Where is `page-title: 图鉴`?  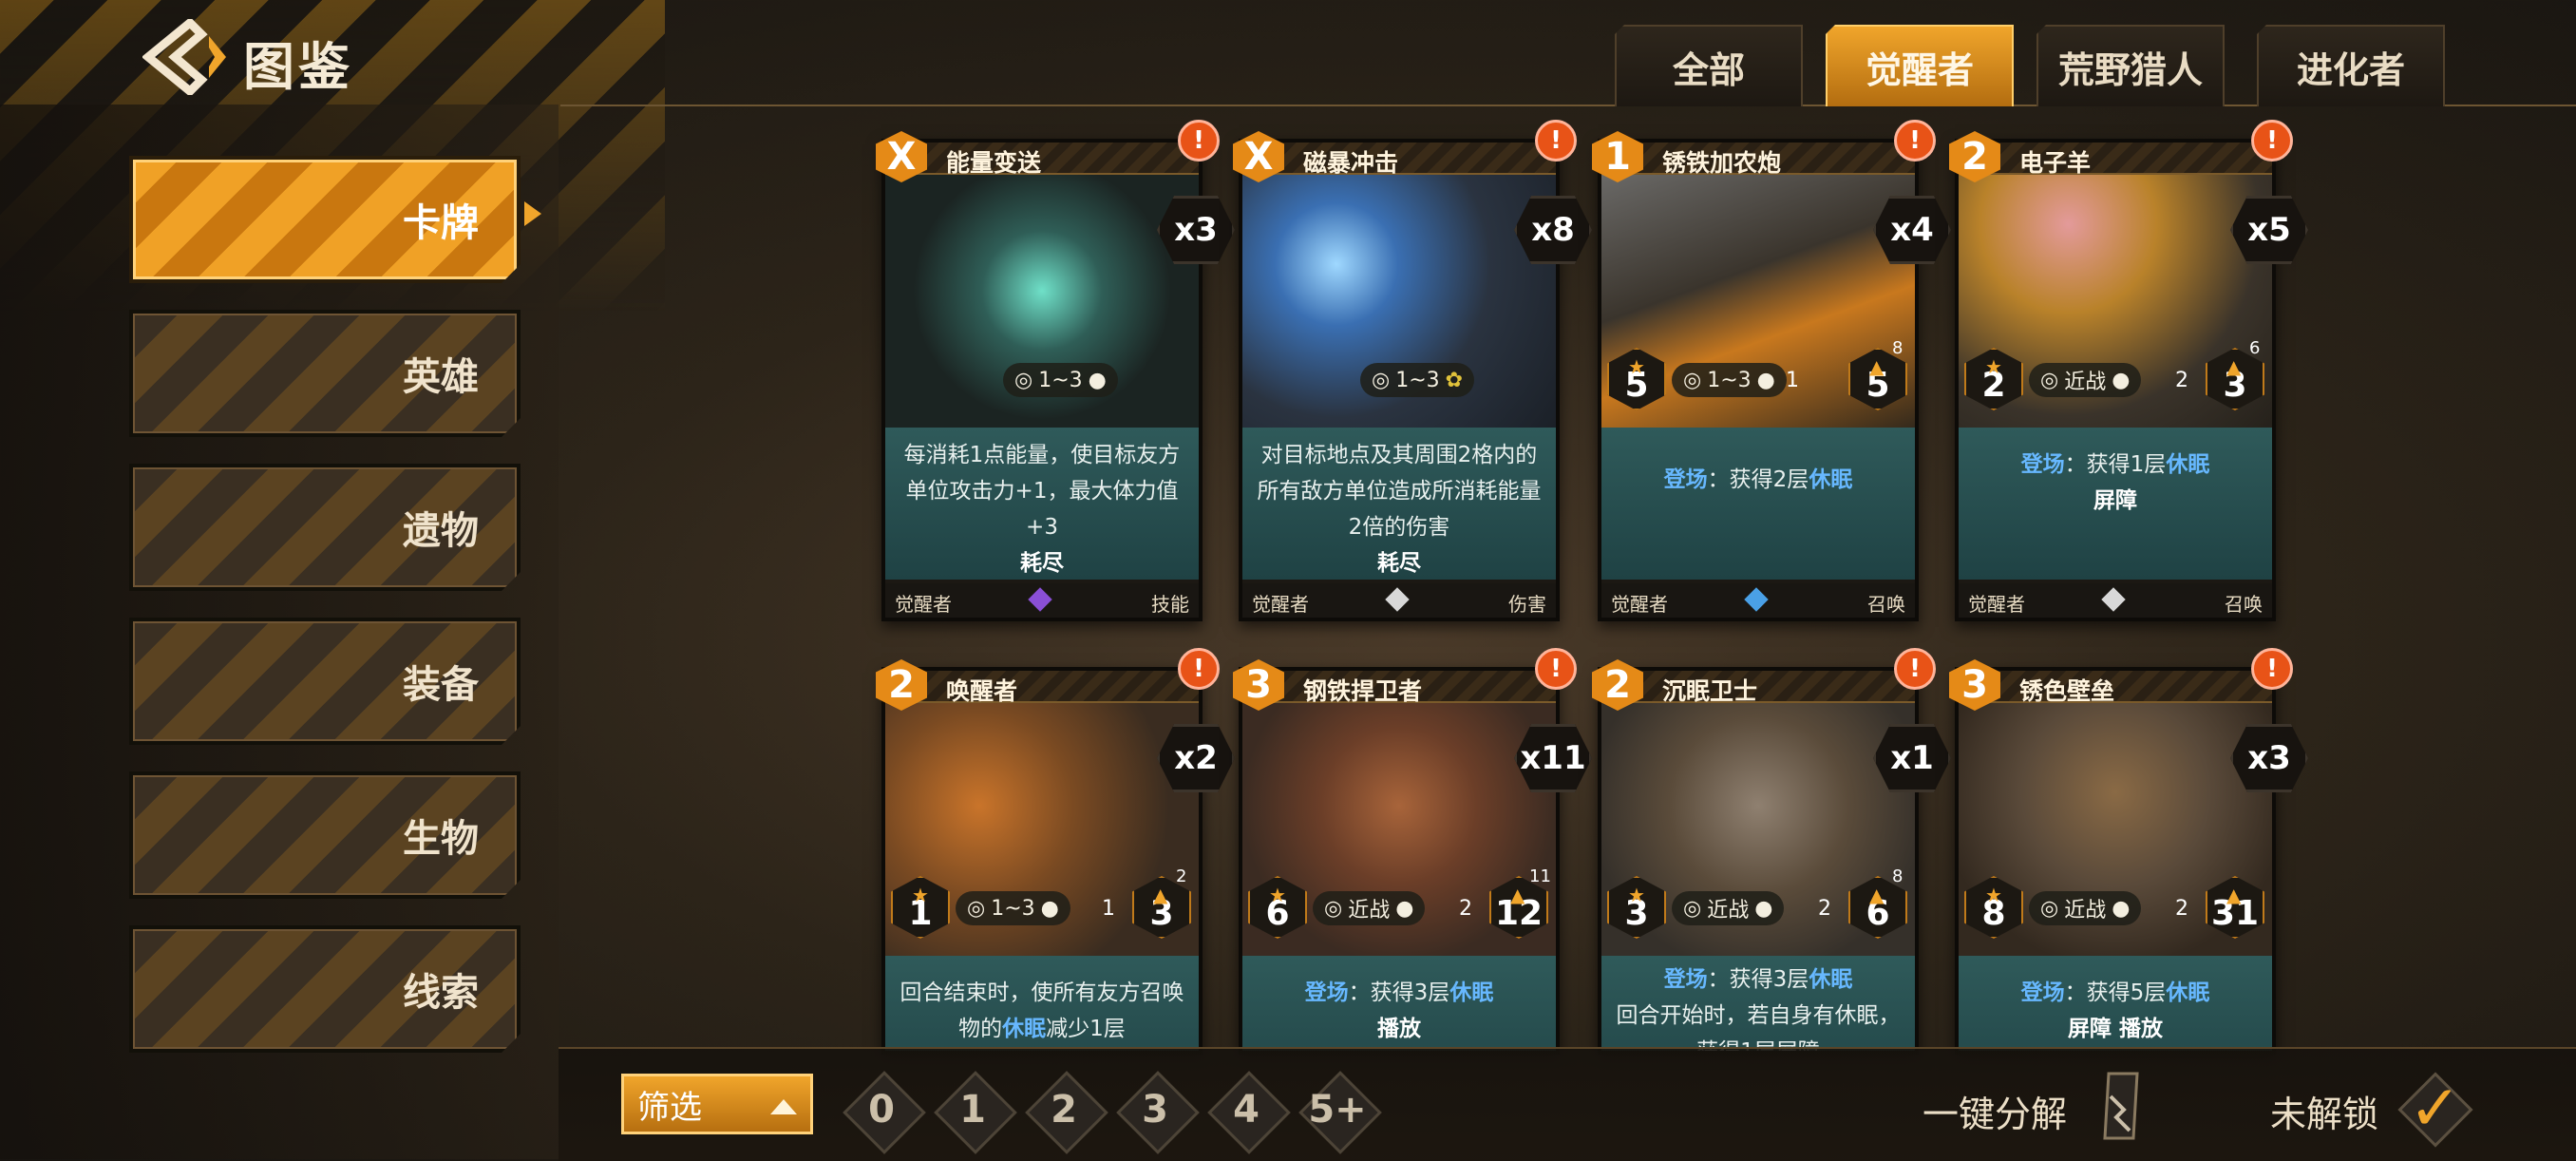 page-title: 图鉴 is located at coordinates (298, 67).